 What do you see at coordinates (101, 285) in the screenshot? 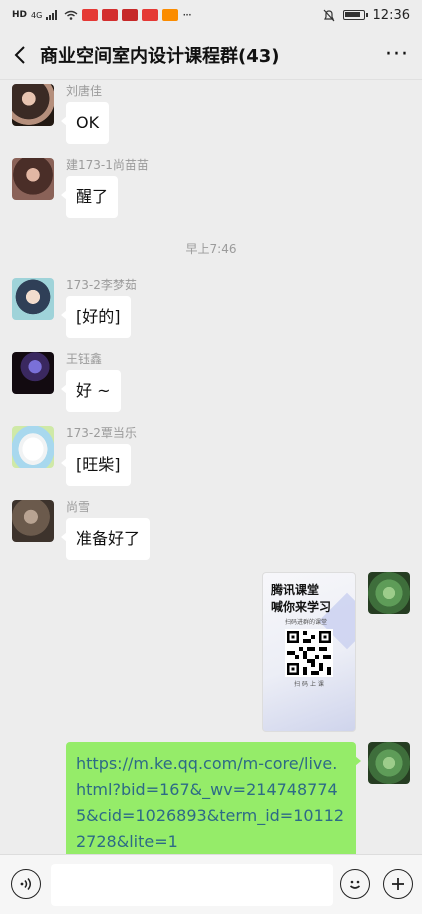
I see `sender-name: 173-2李梦茹` at bounding box center [101, 285].